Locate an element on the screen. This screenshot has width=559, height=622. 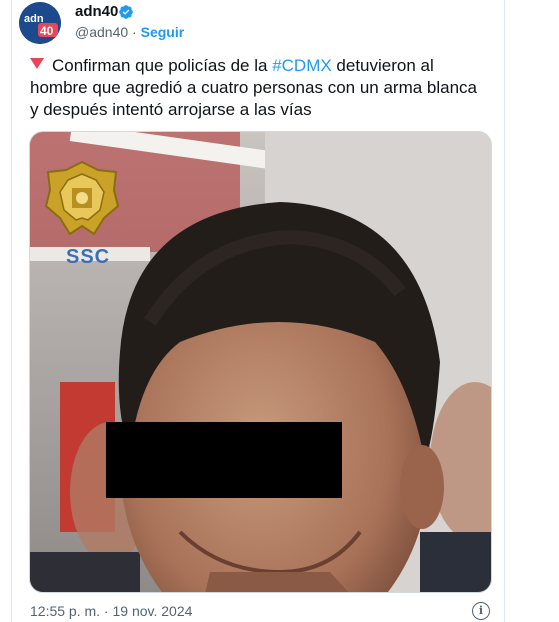
ssc-shield-icon is located at coordinates (82, 198).